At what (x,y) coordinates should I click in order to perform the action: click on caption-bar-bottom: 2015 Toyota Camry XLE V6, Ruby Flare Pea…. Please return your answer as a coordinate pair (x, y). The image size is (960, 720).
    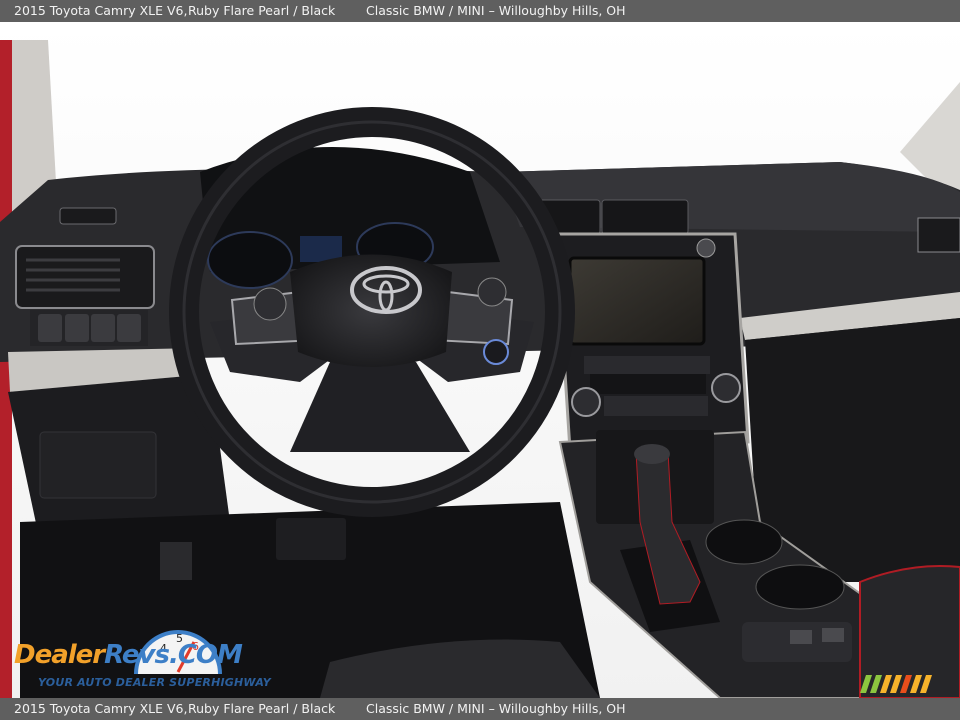
    Looking at the image, I should click on (480, 709).